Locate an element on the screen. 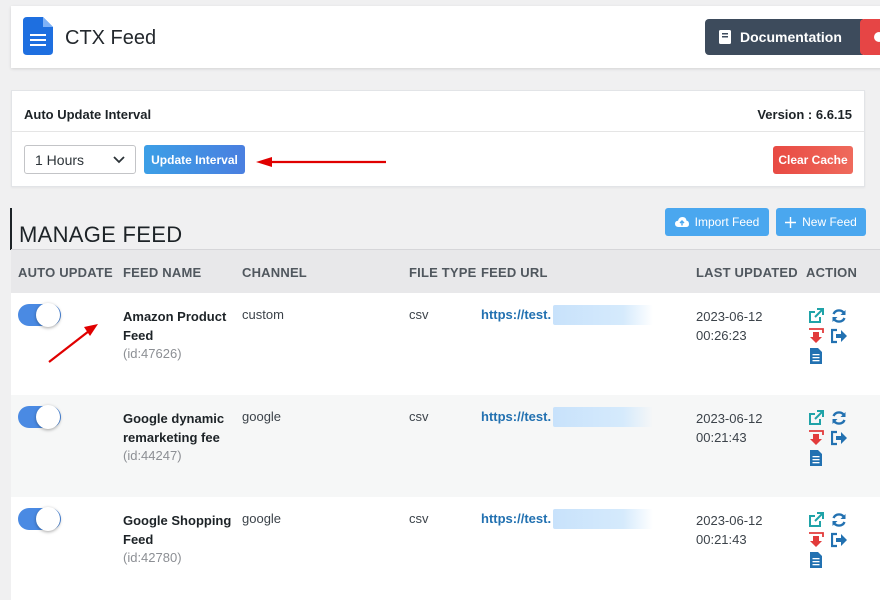 The height and width of the screenshot is (600, 880). app-title: CTX Feed is located at coordinates (111, 38).